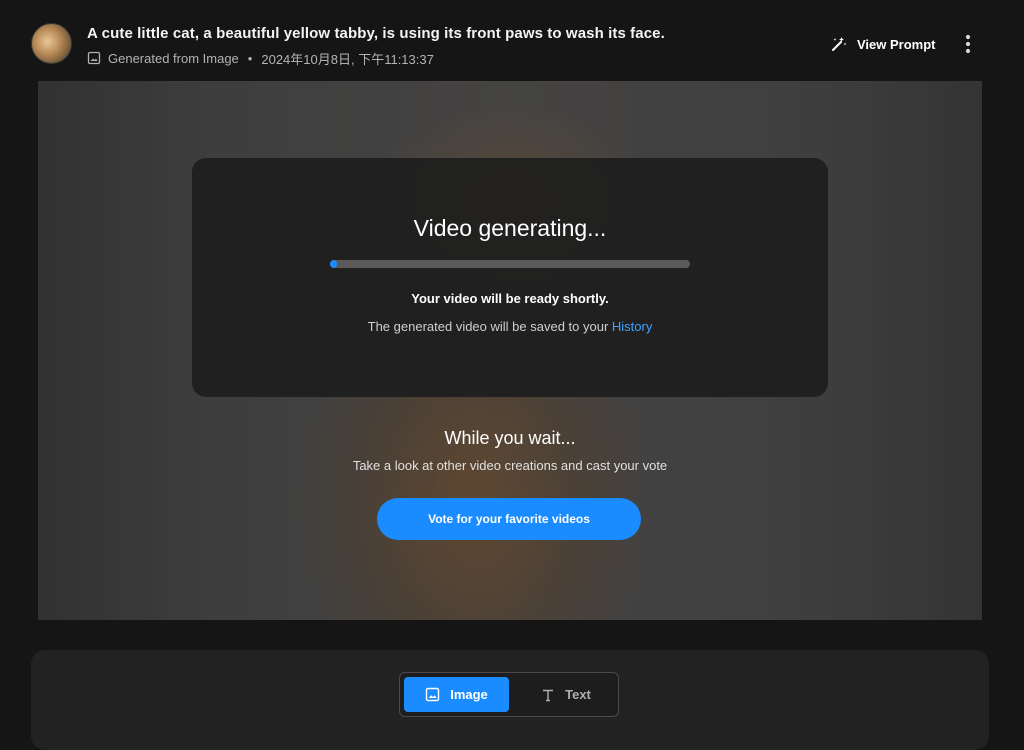  Describe the element at coordinates (839, 44) in the screenshot. I see `magic-wand-icon` at that location.